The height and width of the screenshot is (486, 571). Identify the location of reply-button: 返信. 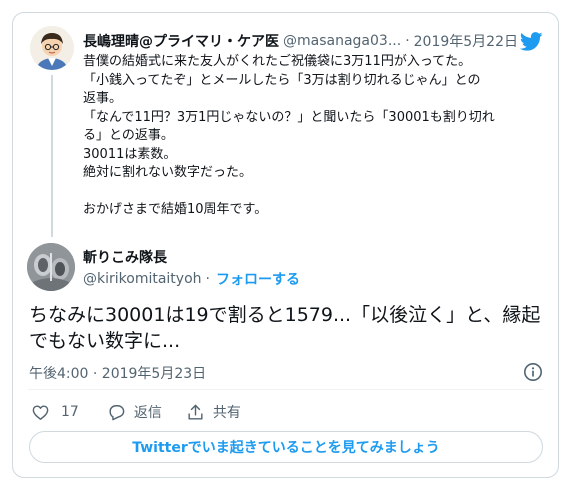
(134, 412).